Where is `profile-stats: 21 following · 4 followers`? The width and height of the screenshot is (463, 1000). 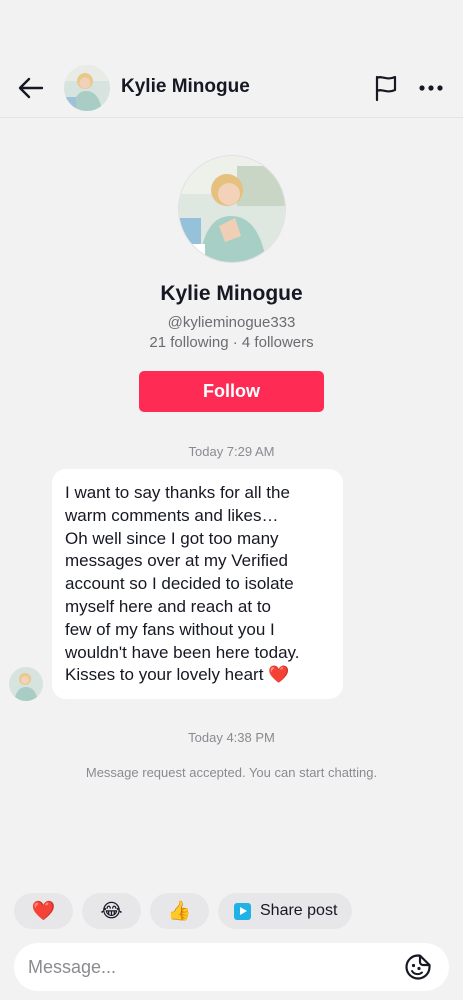
profile-stats: 21 following · 4 followers is located at coordinates (231, 342).